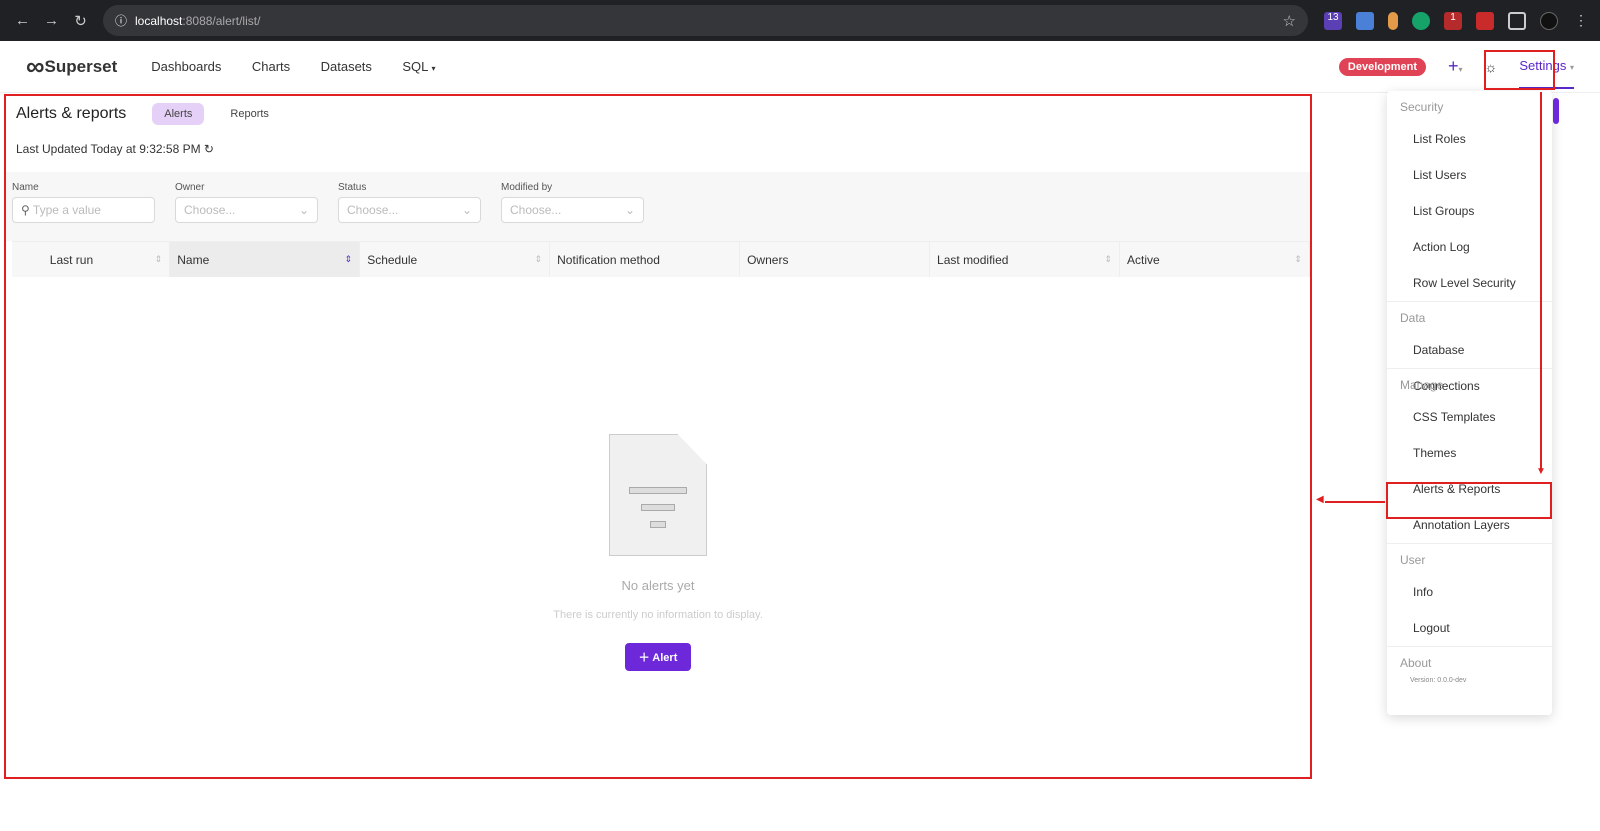 The width and height of the screenshot is (1600, 831). I want to click on menu-item-logout: Logout, so click(1469, 628).